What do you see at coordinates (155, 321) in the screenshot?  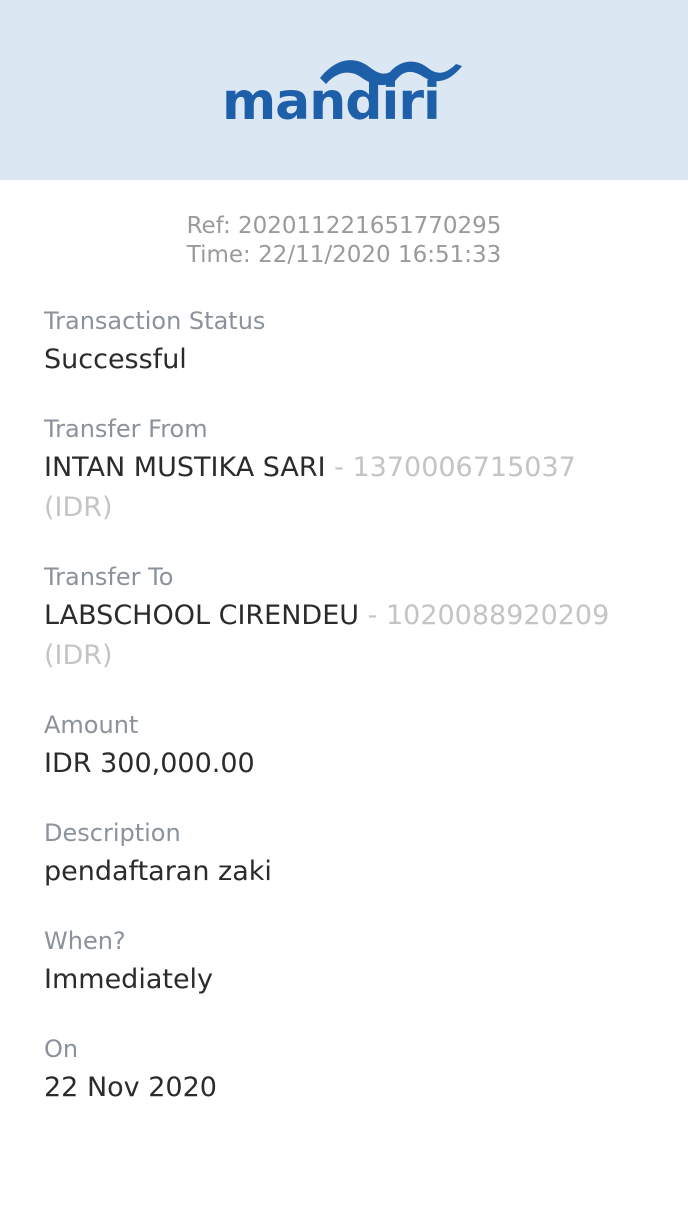 I see `field-label: Transaction Status` at bounding box center [155, 321].